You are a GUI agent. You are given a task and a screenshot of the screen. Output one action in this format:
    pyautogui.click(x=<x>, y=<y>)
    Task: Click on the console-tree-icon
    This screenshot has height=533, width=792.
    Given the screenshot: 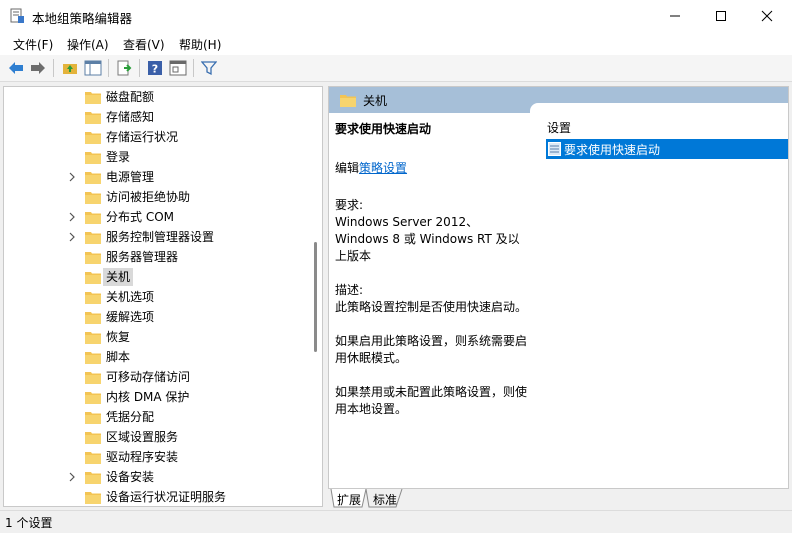 What is the action you would take?
    pyautogui.click(x=93, y=68)
    